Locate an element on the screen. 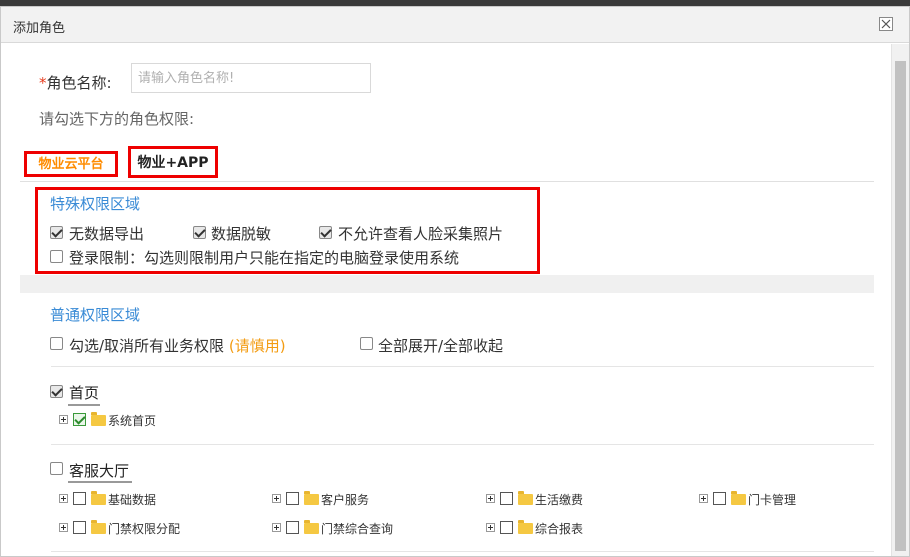 The height and width of the screenshot is (557, 910). node-checkbox-card-management is located at coordinates (719, 498).